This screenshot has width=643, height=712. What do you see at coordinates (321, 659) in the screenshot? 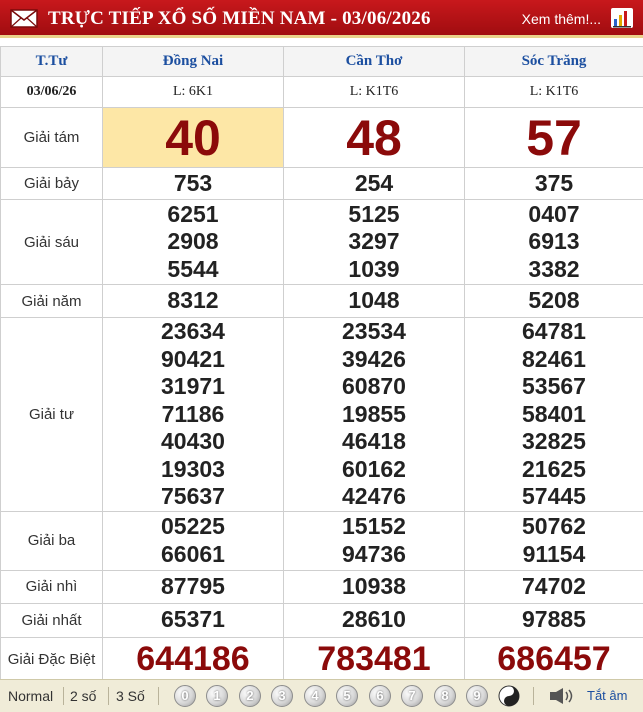
I see `prize-row-special: Giải Đặc Biệt 644186 783481 686457` at bounding box center [321, 659].